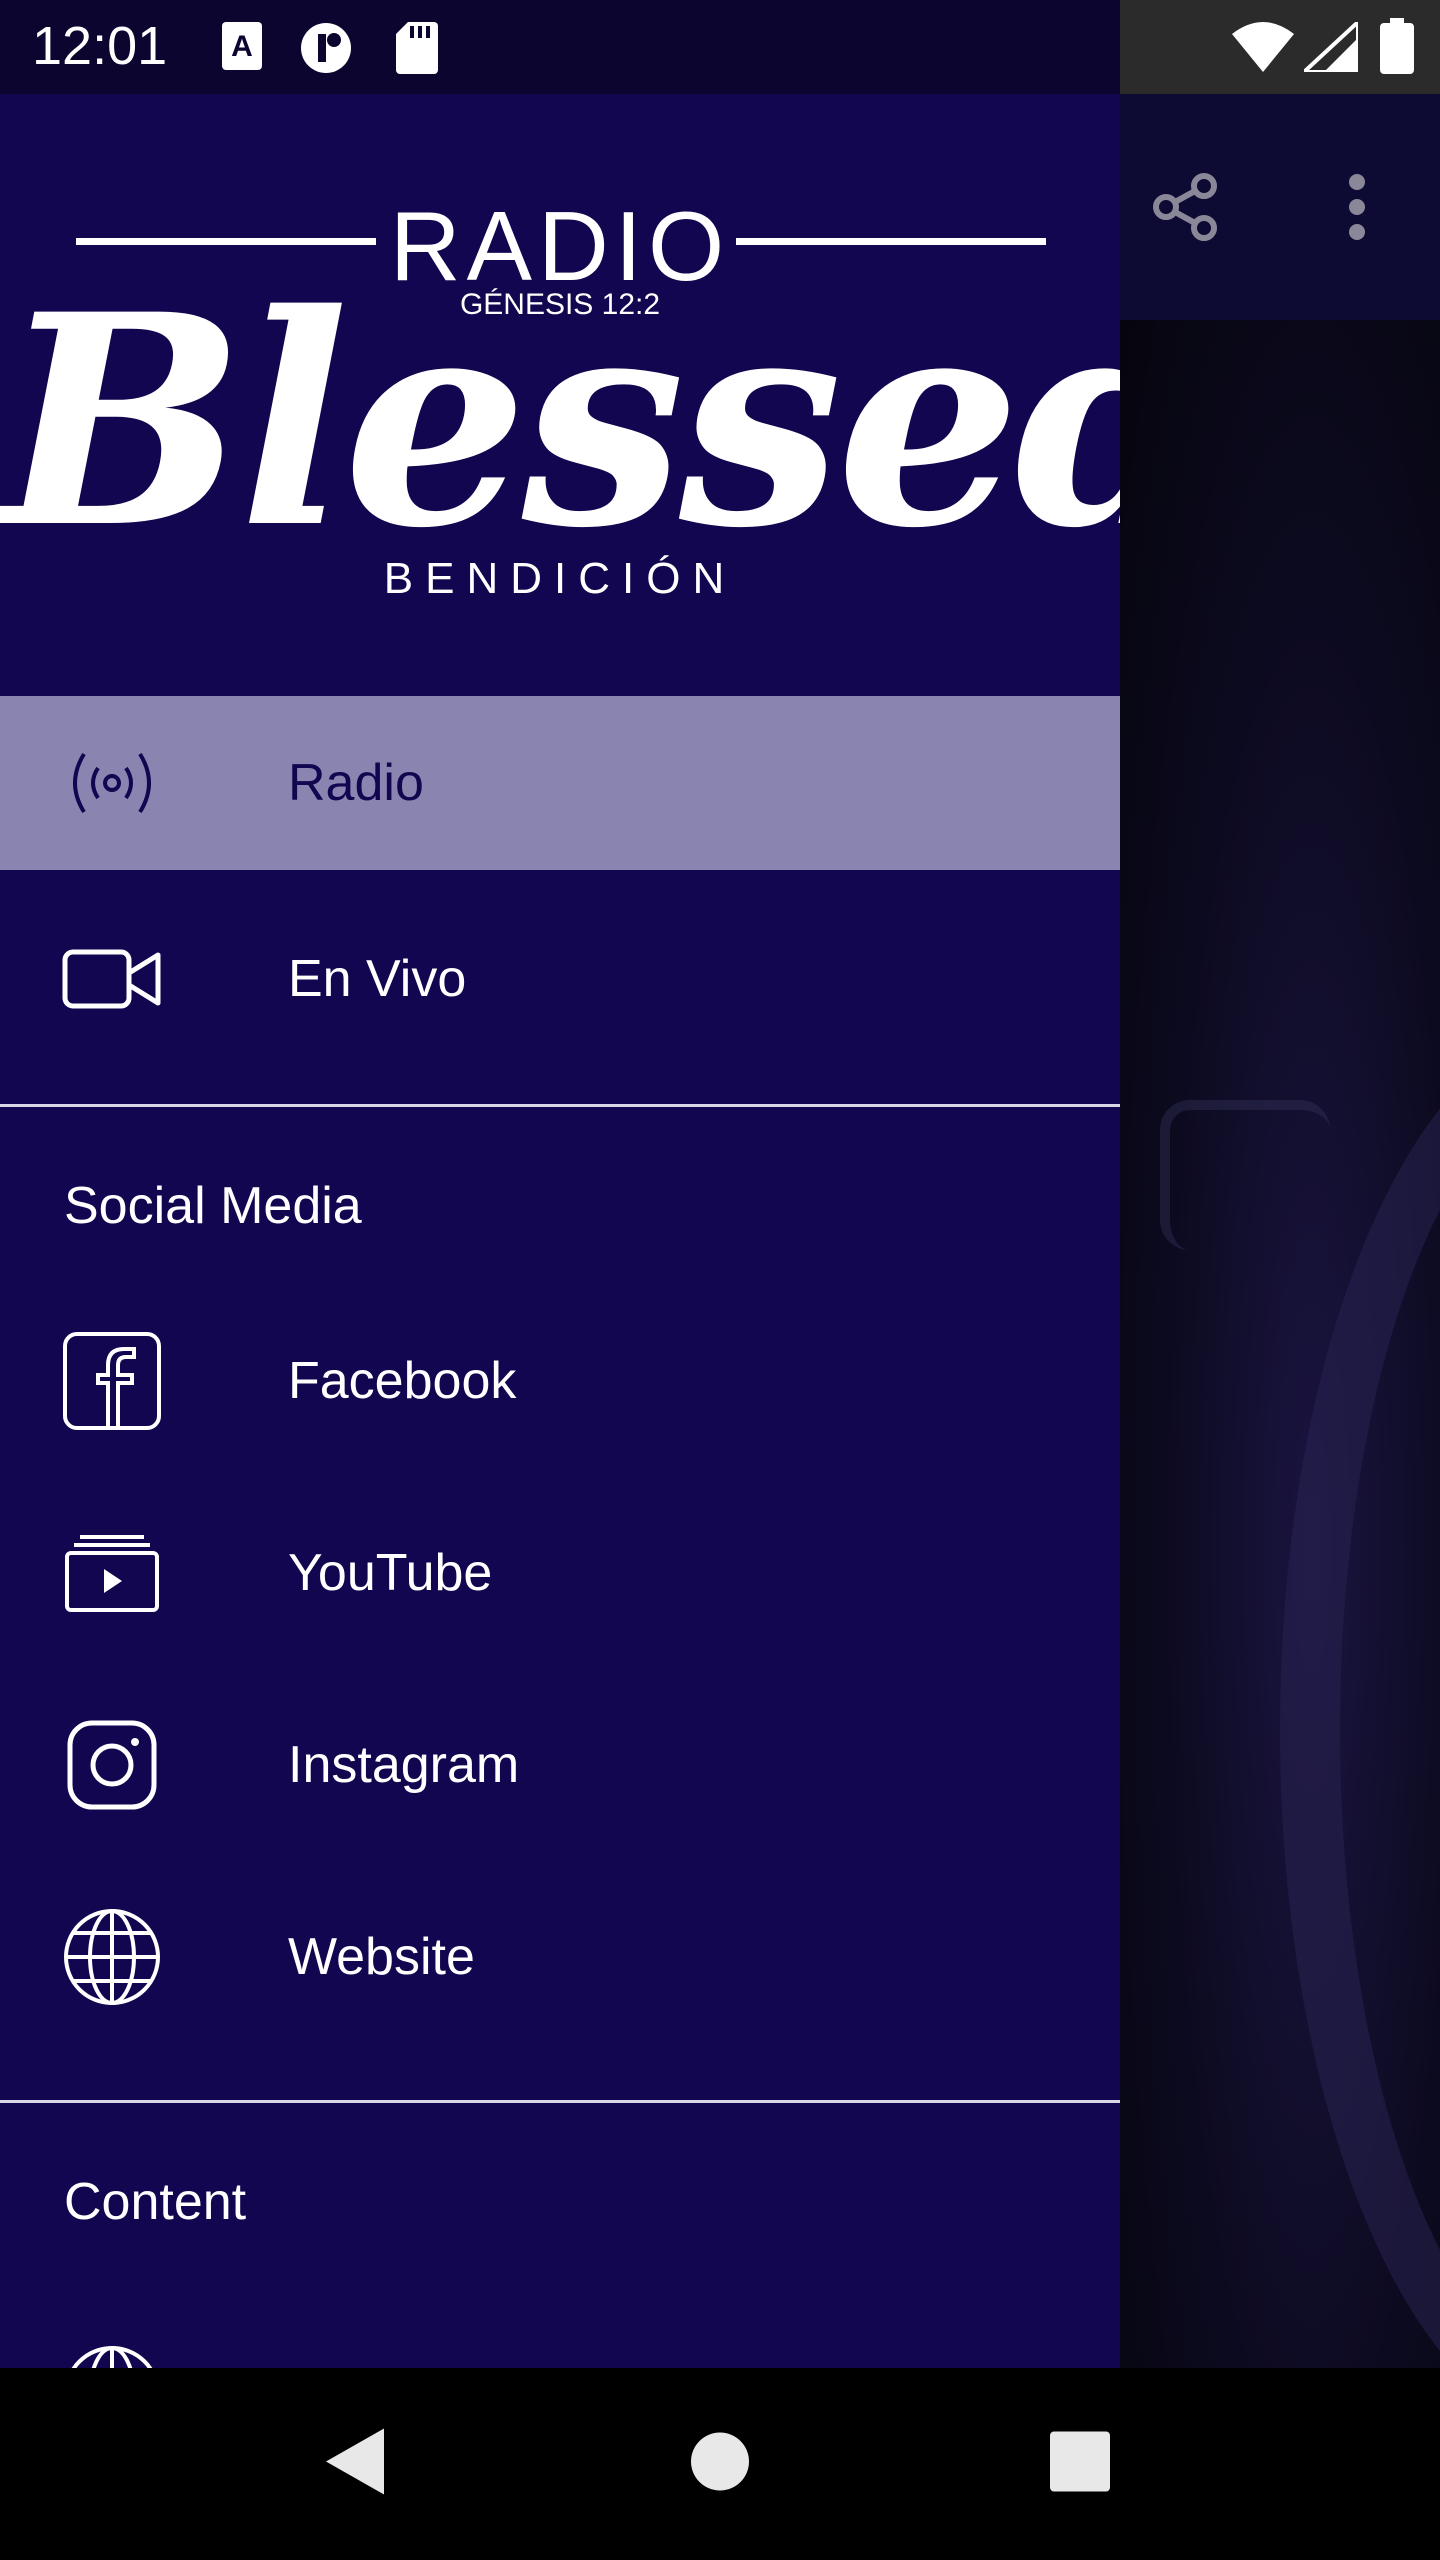 Image resolution: width=1440 pixels, height=2560 pixels. I want to click on menu-item-youtube: YouTube, so click(560, 1573).